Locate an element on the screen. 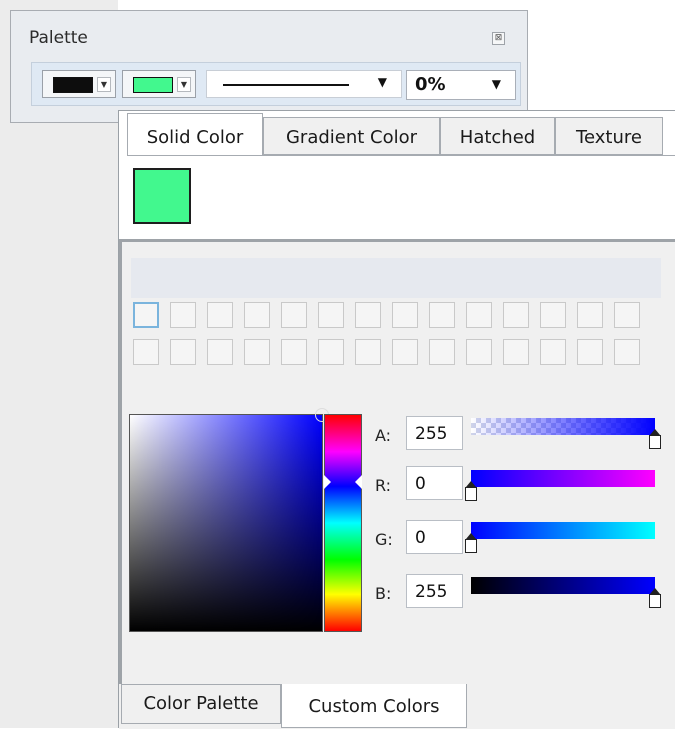 This screenshot has width=675, height=729. red-slider is located at coordinates (560, 485).